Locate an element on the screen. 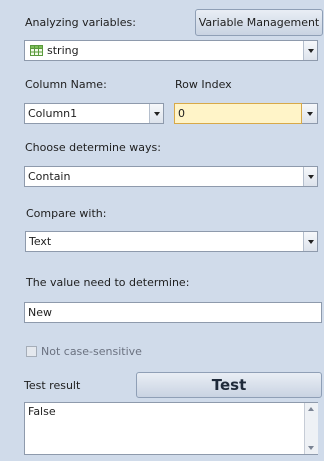 The height and width of the screenshot is (461, 324). scroll-down-icon is located at coordinates (311, 448).